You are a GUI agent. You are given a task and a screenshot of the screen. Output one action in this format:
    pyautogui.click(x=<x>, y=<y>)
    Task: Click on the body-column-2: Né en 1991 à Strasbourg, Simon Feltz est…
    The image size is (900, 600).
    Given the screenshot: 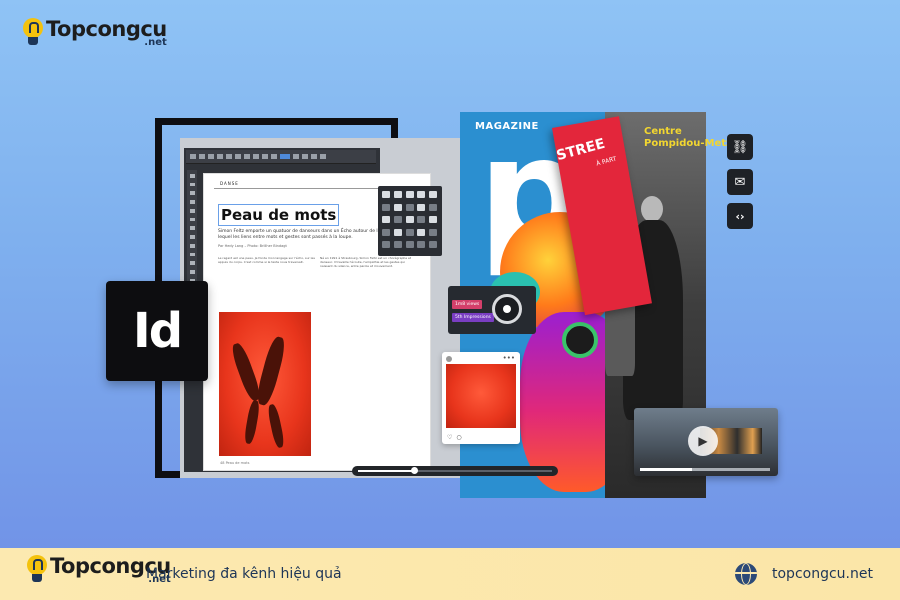 What is the action you would take?
    pyautogui.click(x=366, y=262)
    